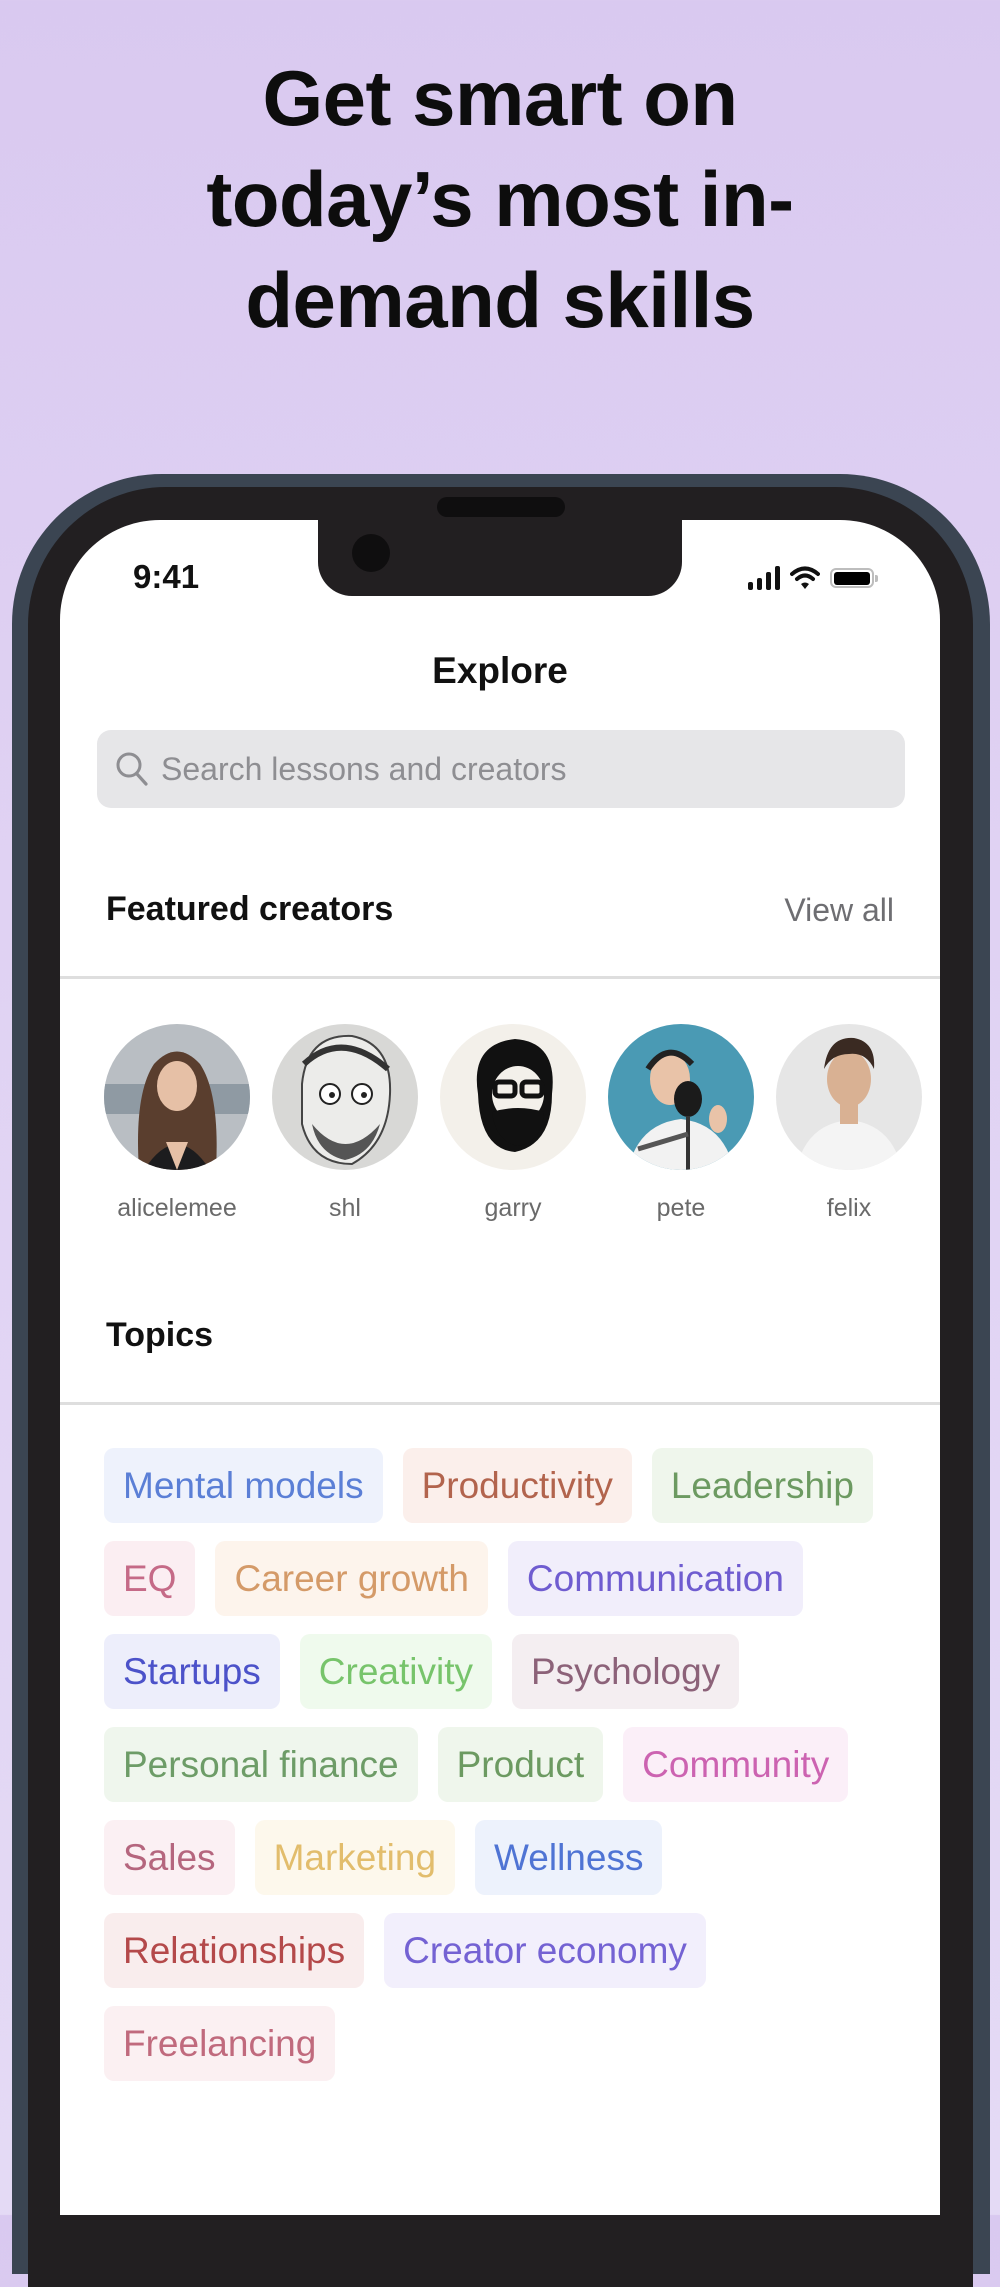 This screenshot has width=1000, height=2287. Describe the element at coordinates (351, 1578) in the screenshot. I see `topic-pill: Career growth` at that location.